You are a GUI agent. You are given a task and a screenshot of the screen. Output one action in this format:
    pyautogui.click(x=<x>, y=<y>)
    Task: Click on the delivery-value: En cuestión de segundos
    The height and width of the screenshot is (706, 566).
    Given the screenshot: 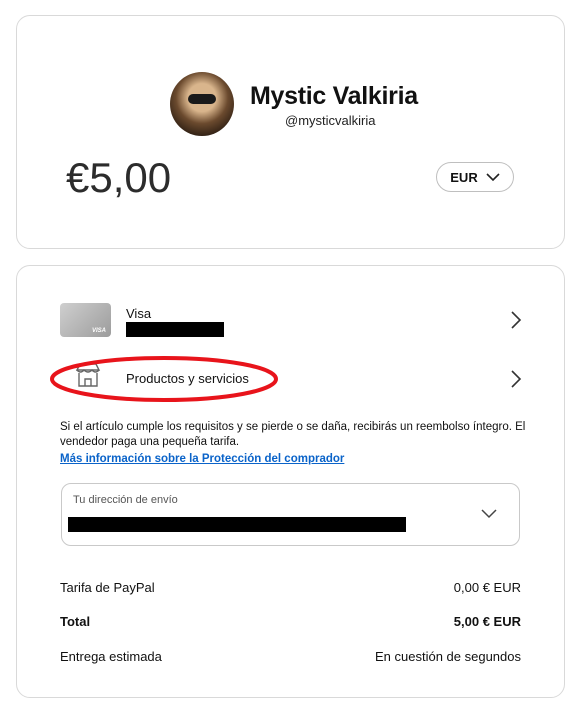 What is the action you would take?
    pyautogui.click(x=448, y=656)
    